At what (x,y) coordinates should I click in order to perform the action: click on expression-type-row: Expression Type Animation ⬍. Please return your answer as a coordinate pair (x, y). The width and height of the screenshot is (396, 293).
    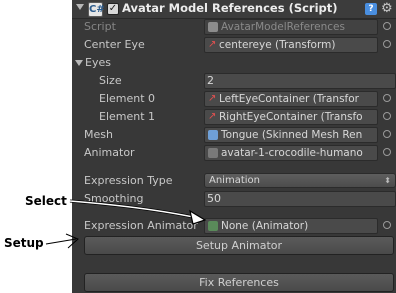
    Looking at the image, I should click on (234, 181).